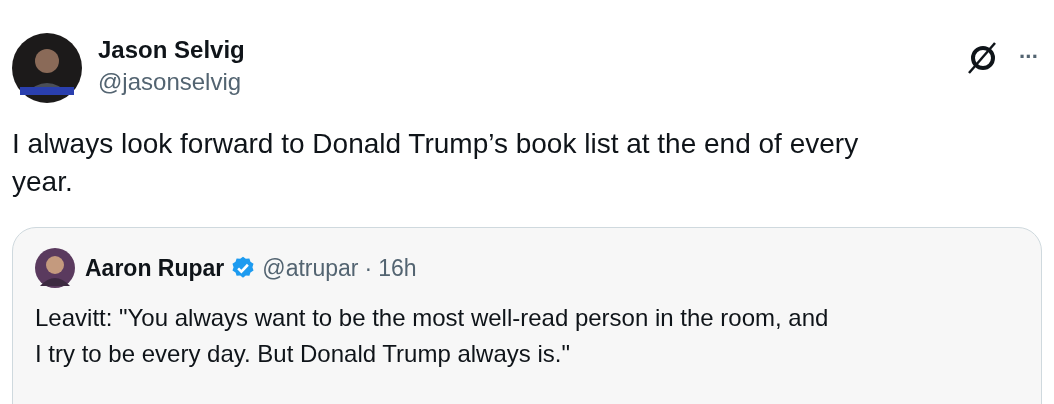 This screenshot has height=404, width=1054. What do you see at coordinates (171, 50) in the screenshot?
I see `author-name: Jason Selvig` at bounding box center [171, 50].